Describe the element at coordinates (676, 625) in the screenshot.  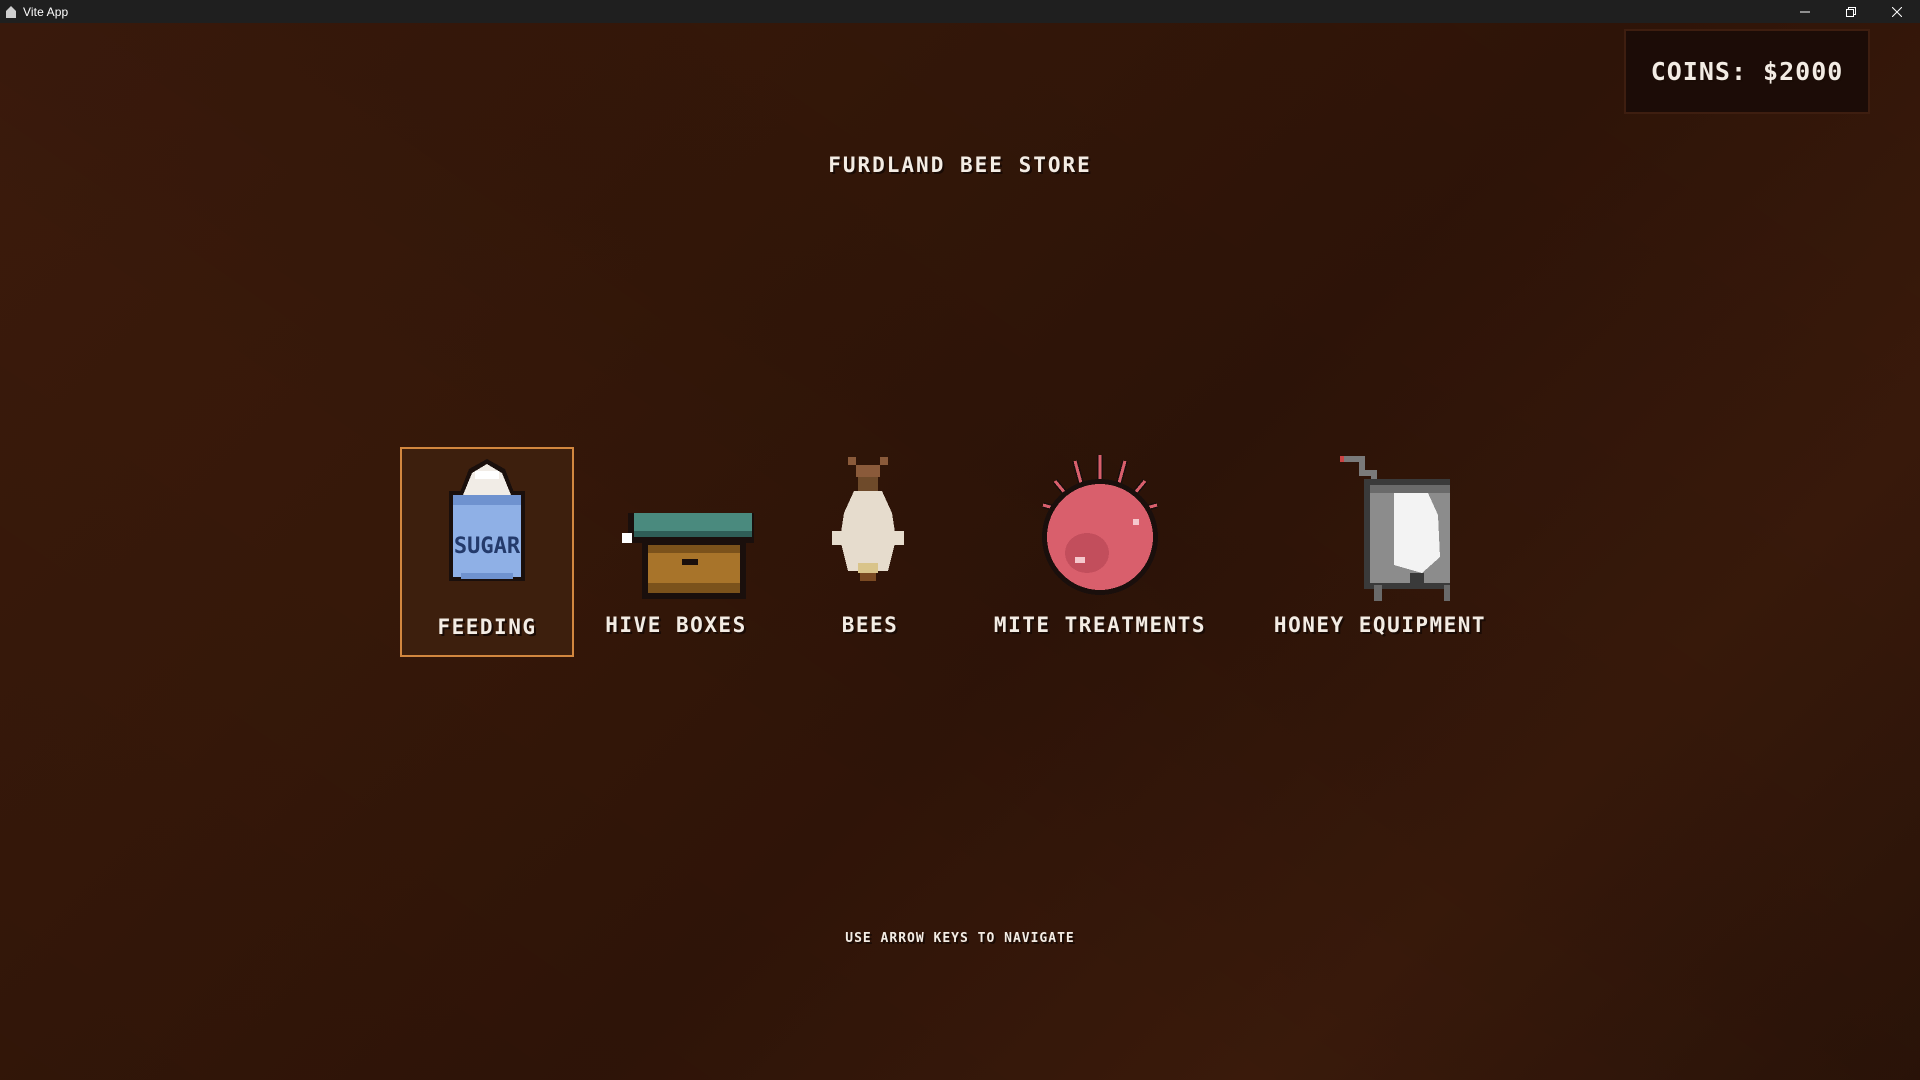
I see `category-label: HIVE BOXES` at that location.